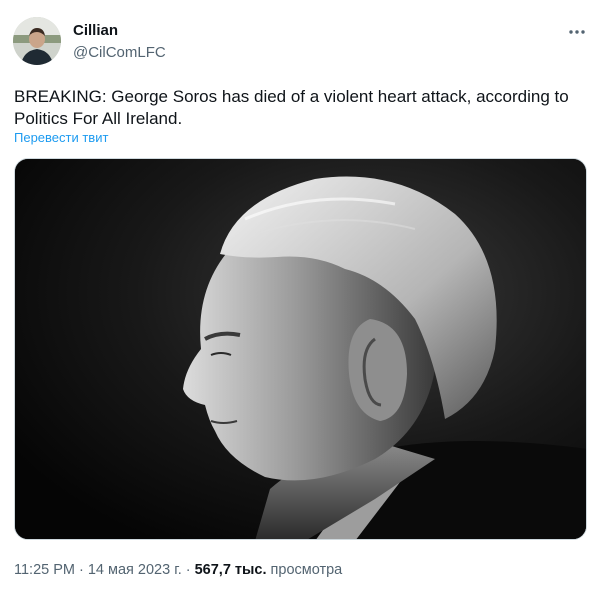 The width and height of the screenshot is (591, 600). I want to click on more-options-button, so click(577, 32).